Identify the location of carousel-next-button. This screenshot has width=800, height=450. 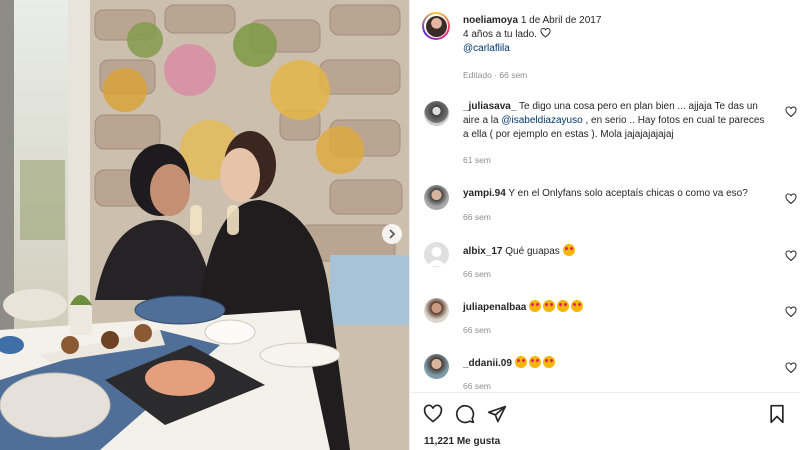
(392, 234).